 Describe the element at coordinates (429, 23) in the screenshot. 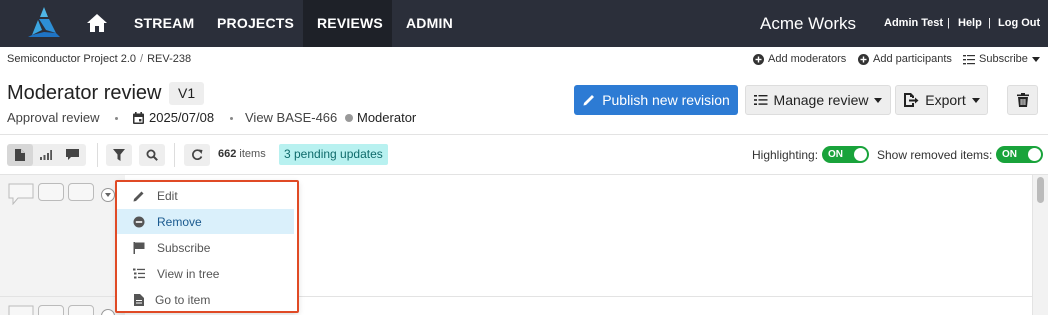

I see `nav-admin: ADMIN` at that location.